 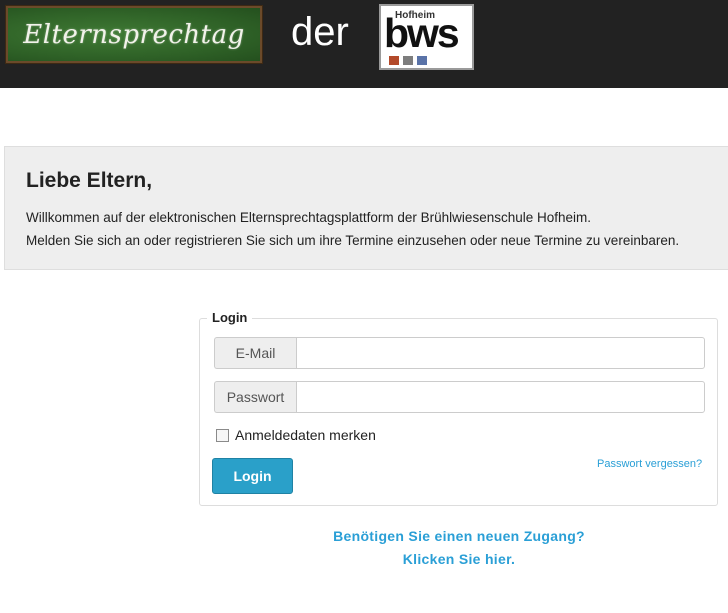 I want to click on email-field, so click(x=500, y=353).